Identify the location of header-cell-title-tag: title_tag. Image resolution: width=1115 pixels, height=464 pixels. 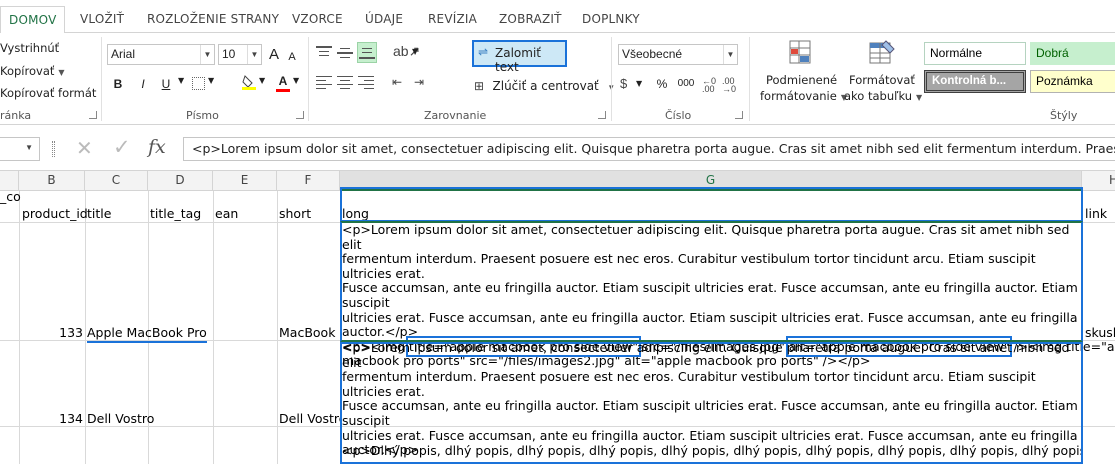
(175, 213).